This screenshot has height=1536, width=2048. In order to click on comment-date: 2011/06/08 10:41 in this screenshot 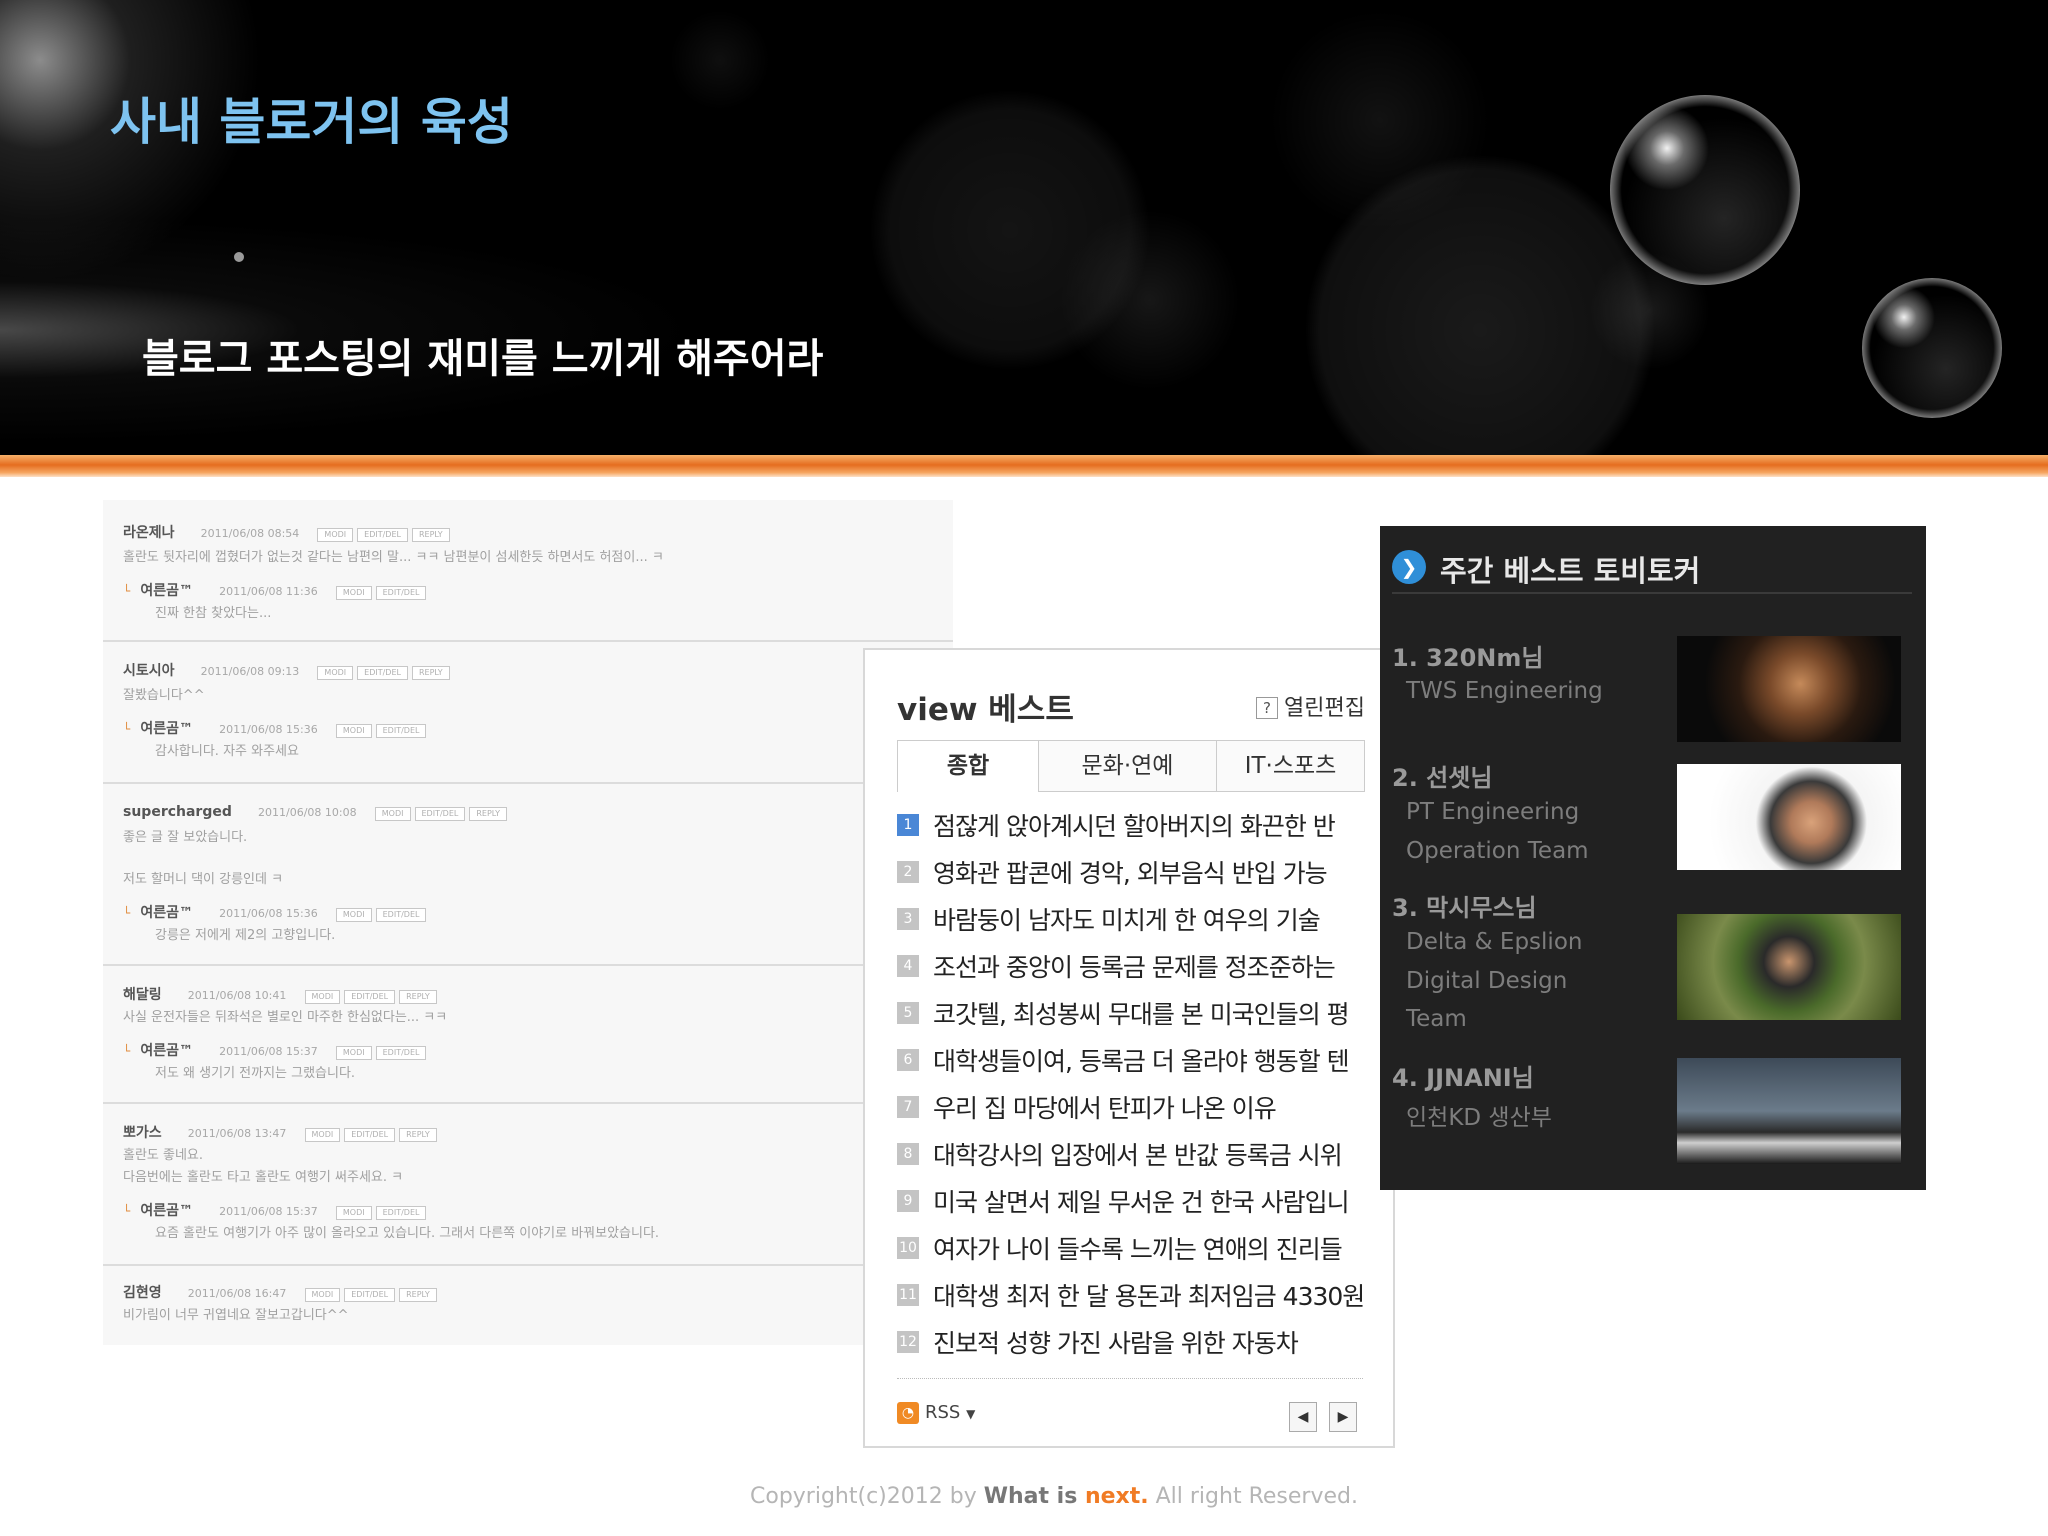, I will do `click(237, 995)`.